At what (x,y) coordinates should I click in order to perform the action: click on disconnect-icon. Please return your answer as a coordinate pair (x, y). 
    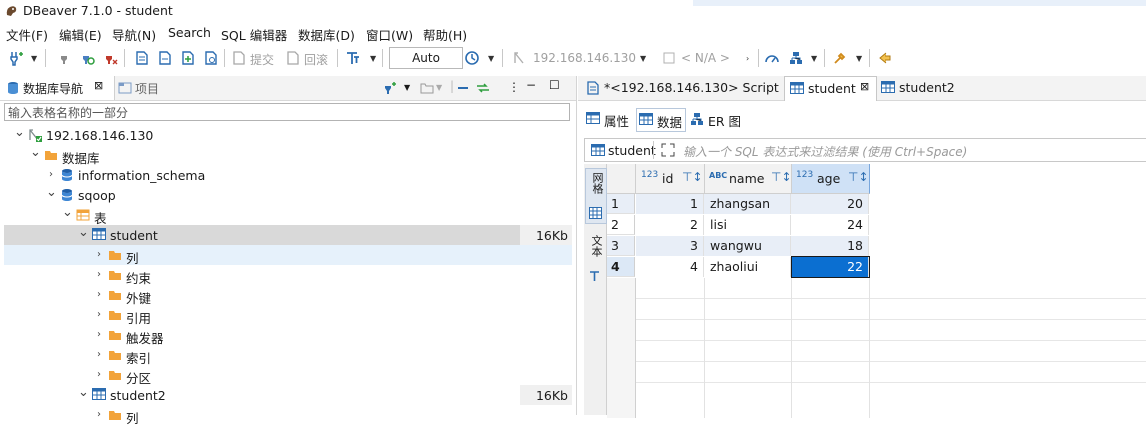
    Looking at the image, I should click on (110, 58).